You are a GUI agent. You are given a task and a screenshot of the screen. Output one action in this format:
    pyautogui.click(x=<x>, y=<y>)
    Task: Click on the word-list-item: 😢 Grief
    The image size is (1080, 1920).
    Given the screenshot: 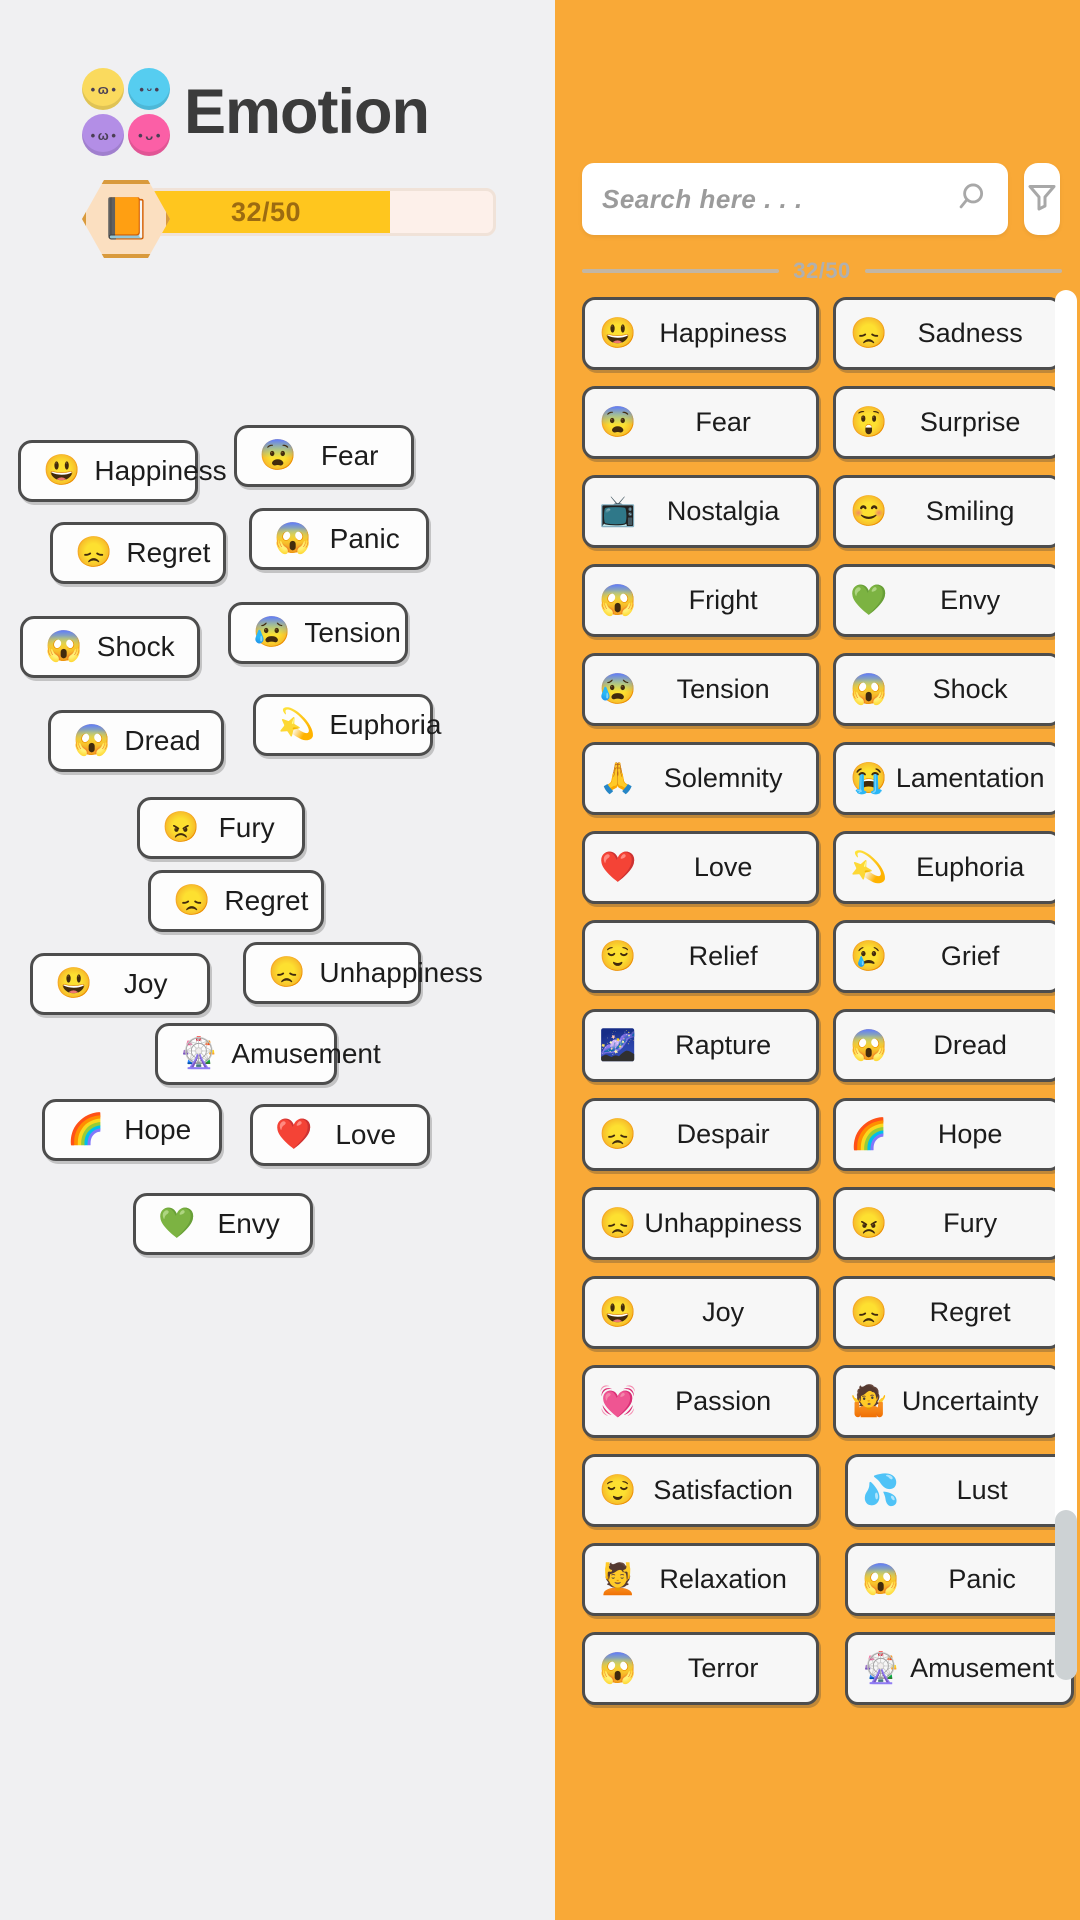 What is the action you would take?
    pyautogui.click(x=947, y=956)
    